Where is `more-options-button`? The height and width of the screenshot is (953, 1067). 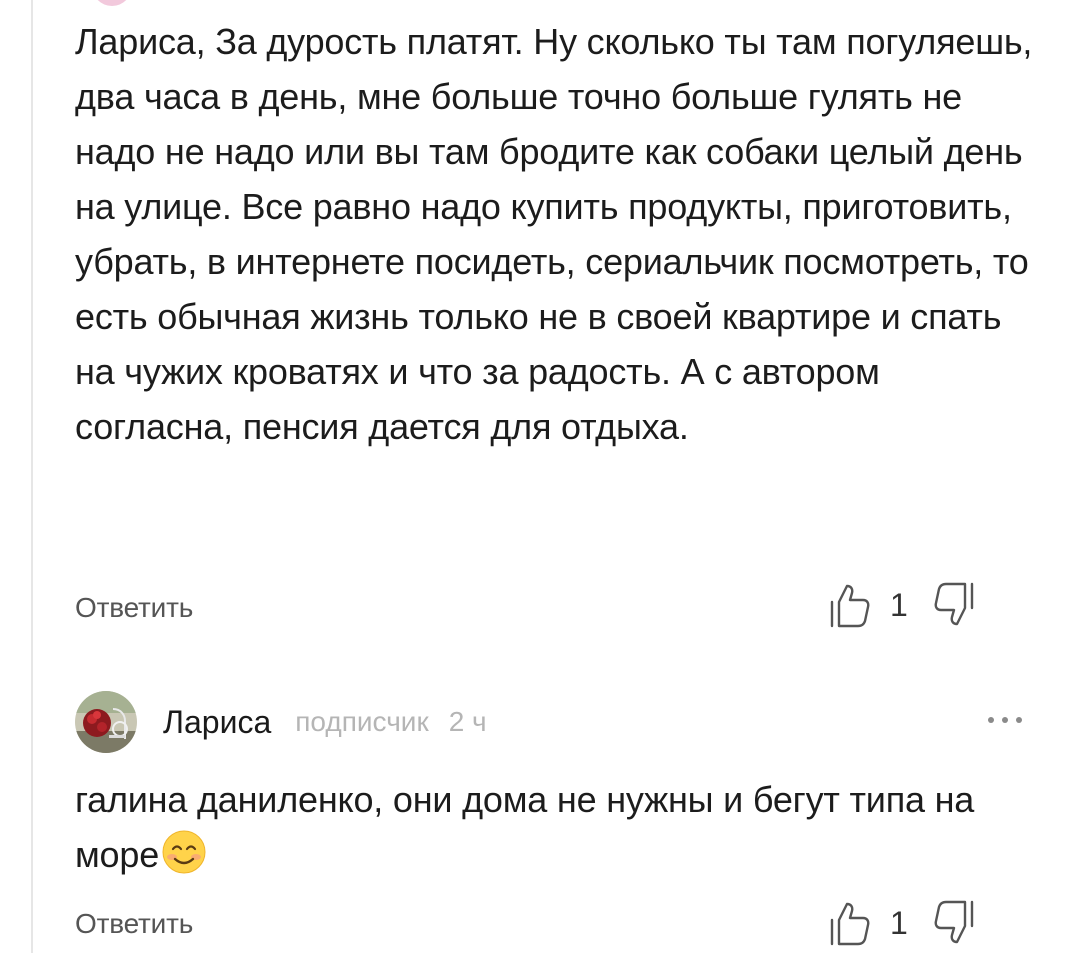 more-options-button is located at coordinates (1005, 720).